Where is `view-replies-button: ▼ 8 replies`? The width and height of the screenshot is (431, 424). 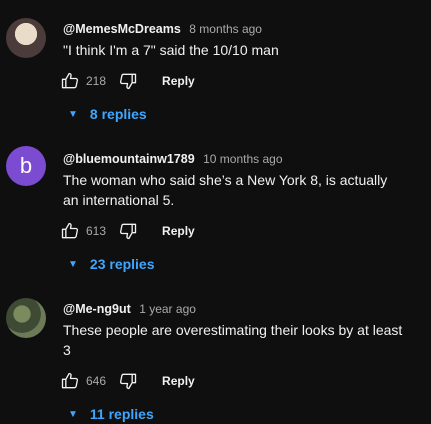 view-replies-button: ▼ 8 replies is located at coordinates (107, 114).